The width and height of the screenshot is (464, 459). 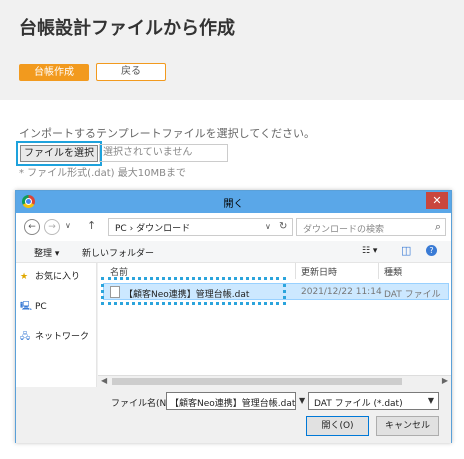 What do you see at coordinates (337, 426) in the screenshot?
I see `open-button: 開く(O)` at bounding box center [337, 426].